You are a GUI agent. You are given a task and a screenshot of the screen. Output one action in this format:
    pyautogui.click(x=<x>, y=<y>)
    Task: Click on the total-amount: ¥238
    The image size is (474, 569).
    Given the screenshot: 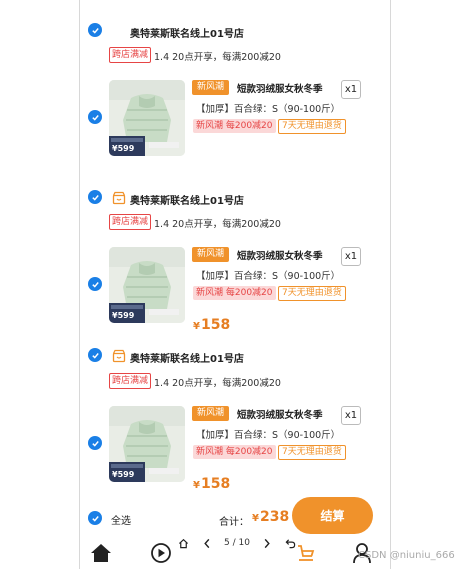 What is the action you would take?
    pyautogui.click(x=271, y=517)
    